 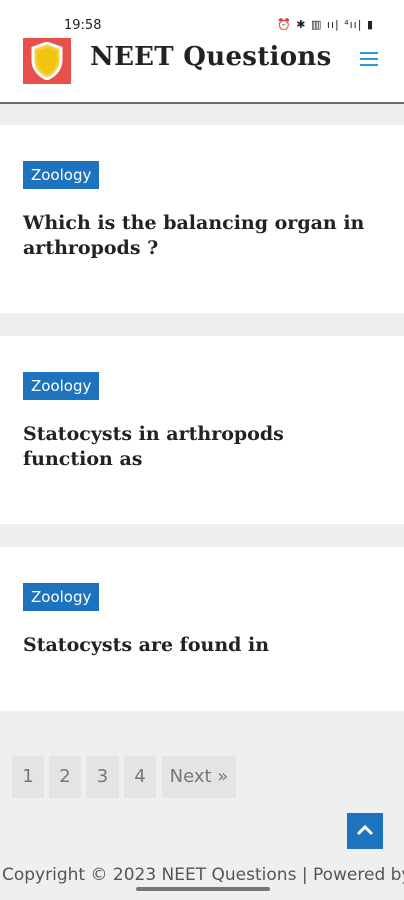 I want to click on shield-icon, so click(x=47, y=61).